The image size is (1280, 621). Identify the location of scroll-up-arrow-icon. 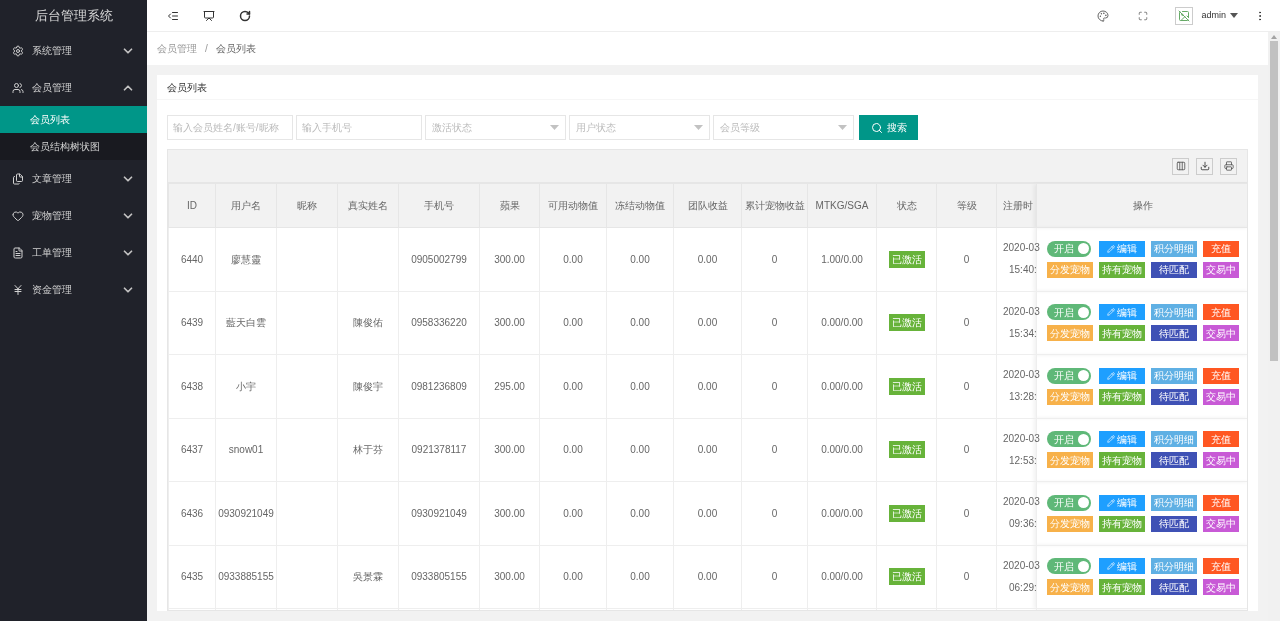
(1274, 37).